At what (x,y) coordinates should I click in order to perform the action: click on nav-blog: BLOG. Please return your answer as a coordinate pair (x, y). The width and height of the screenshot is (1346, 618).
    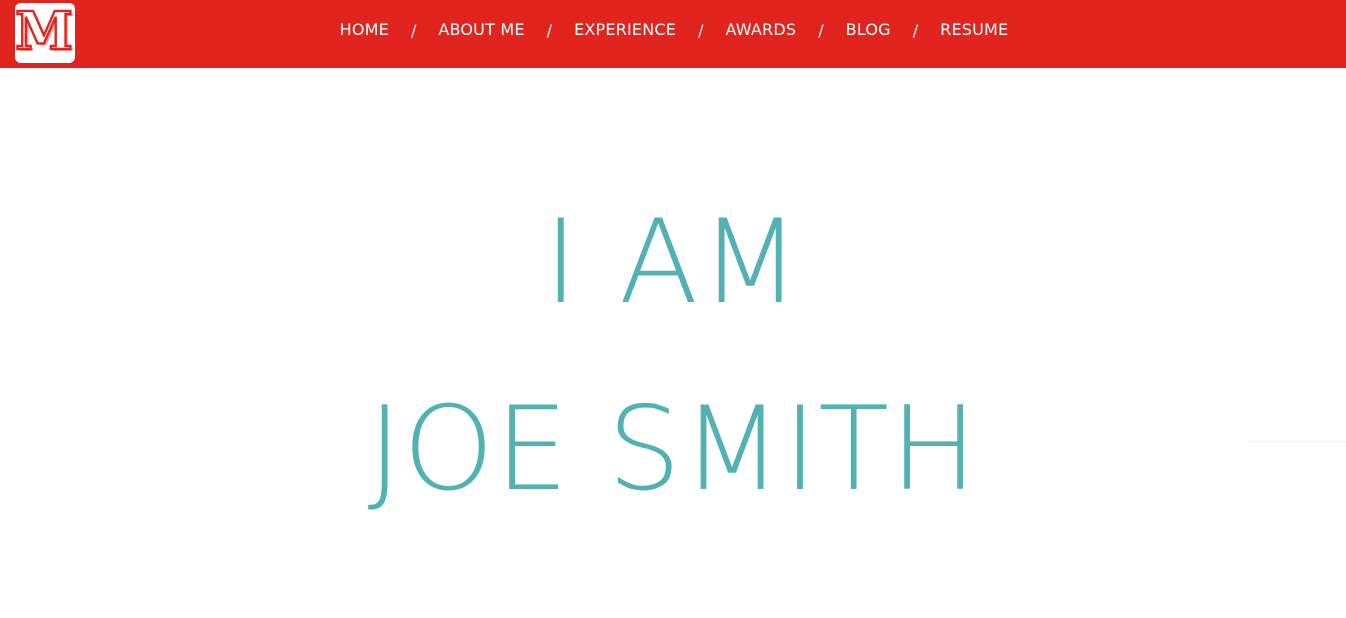
    Looking at the image, I should click on (868, 30).